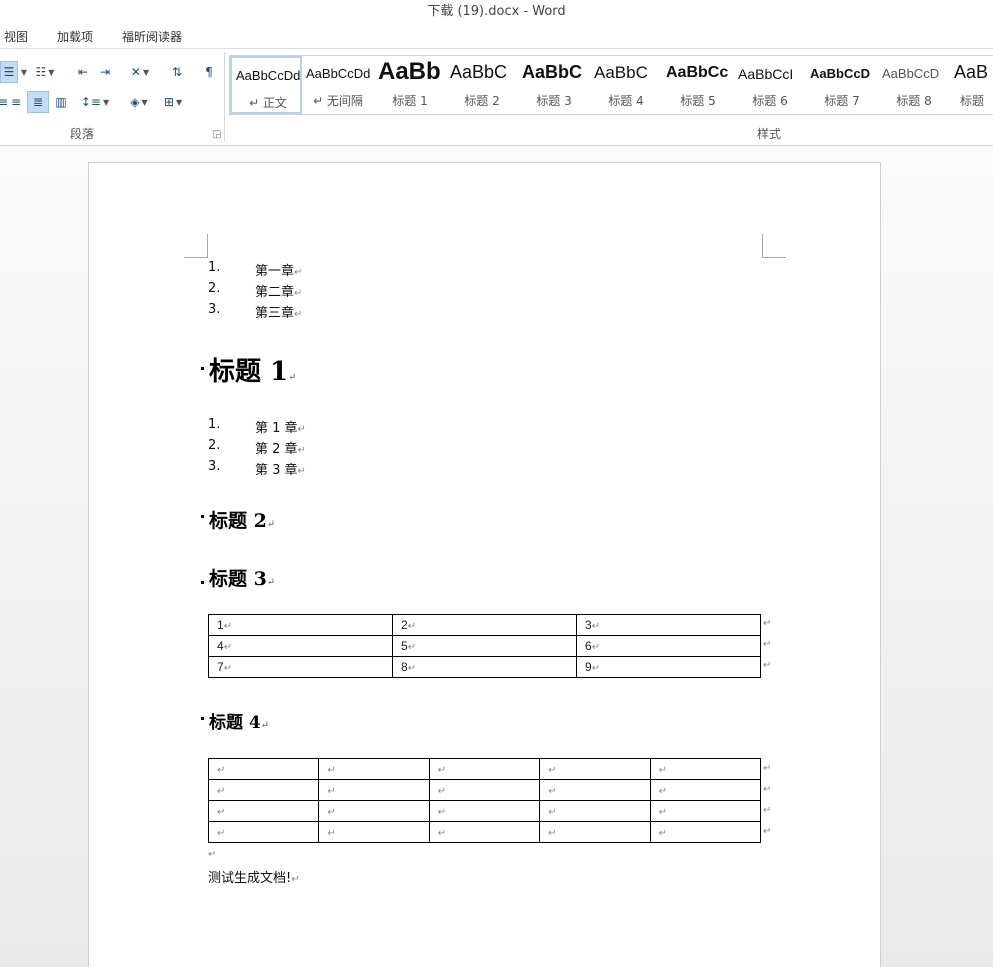 The image size is (993, 967). I want to click on table-cell: 6↵, so click(668, 646).